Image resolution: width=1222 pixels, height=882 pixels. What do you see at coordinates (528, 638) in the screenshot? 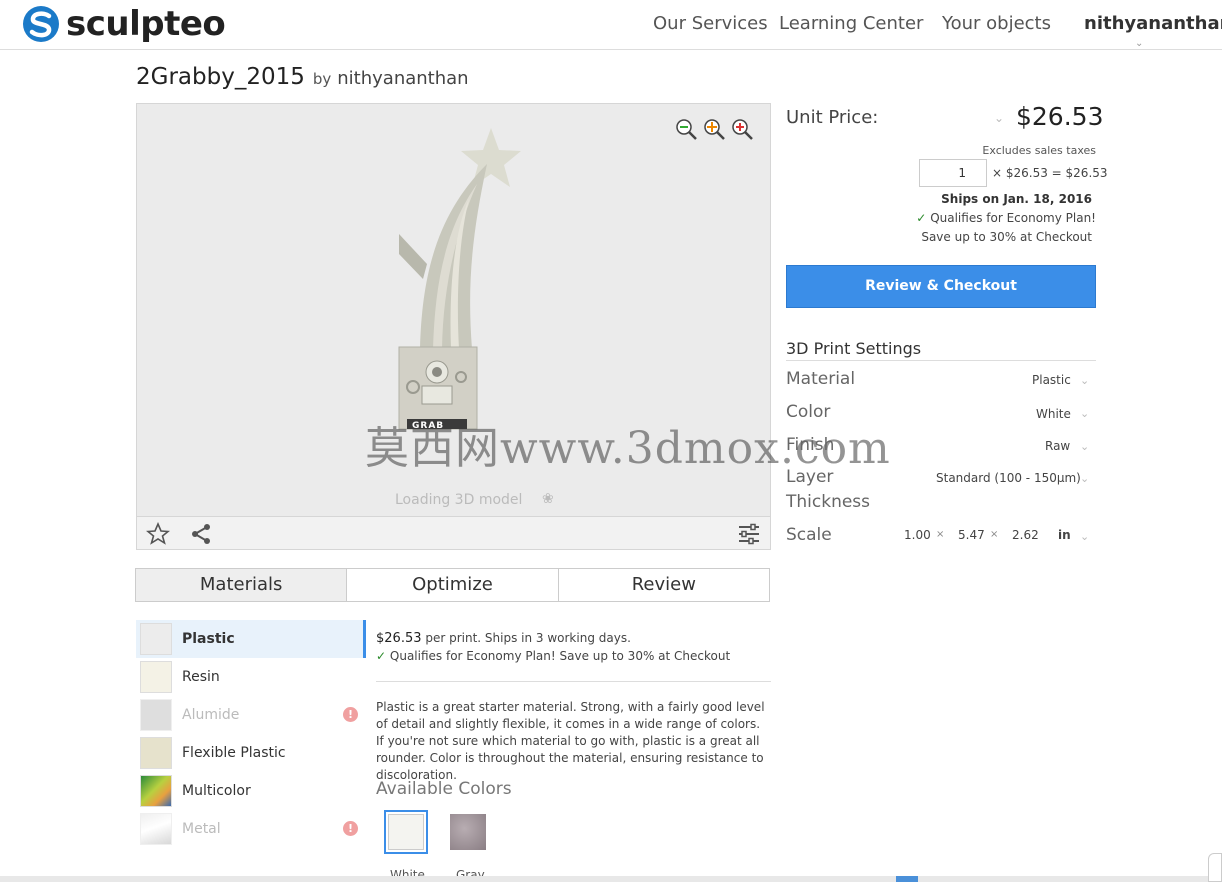
I see `material-price-suffix: per print. Ships in 3 working days.` at bounding box center [528, 638].